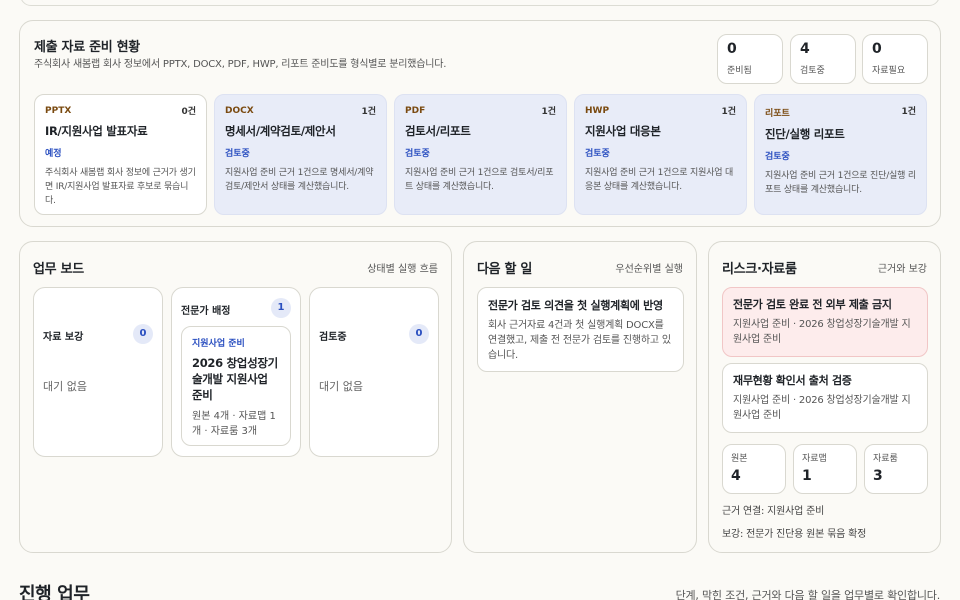 This screenshot has height=600, width=960. What do you see at coordinates (479, 180) in the screenshot?
I see `format-description: 지원사업 준비 근거 1건으로 검토서/리포트 상태를 계산했습니다.` at bounding box center [479, 180].